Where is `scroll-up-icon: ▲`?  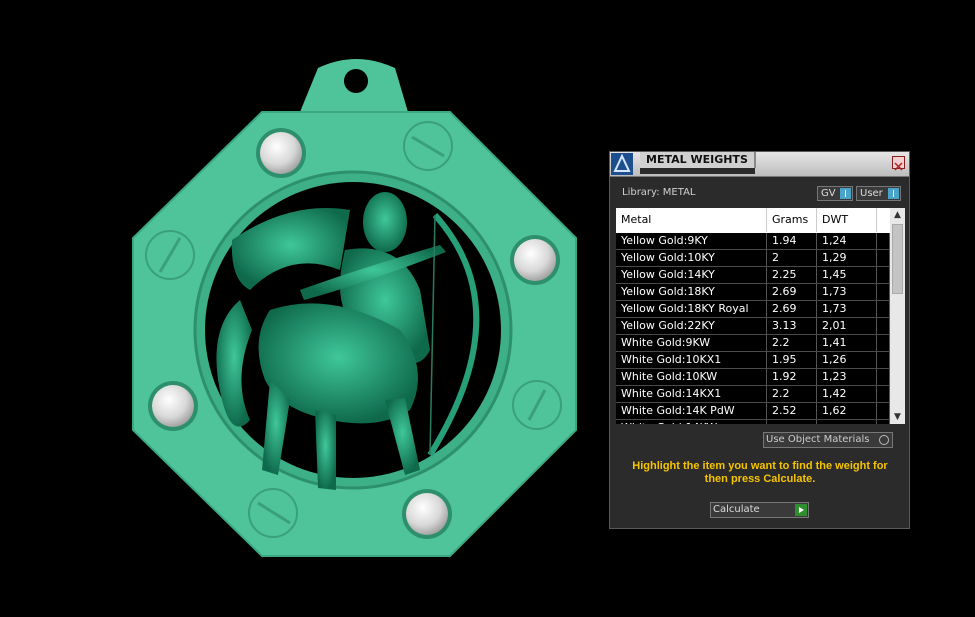 scroll-up-icon: ▲ is located at coordinates (897, 215).